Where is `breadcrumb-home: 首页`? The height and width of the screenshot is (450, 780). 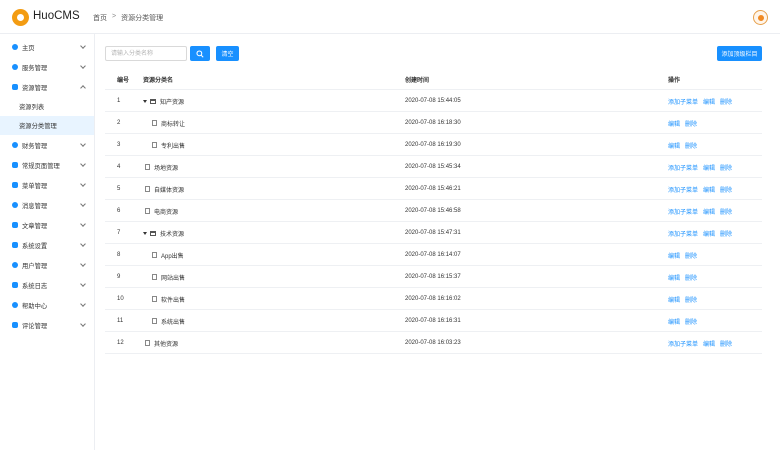 breadcrumb-home: 首页 is located at coordinates (100, 18).